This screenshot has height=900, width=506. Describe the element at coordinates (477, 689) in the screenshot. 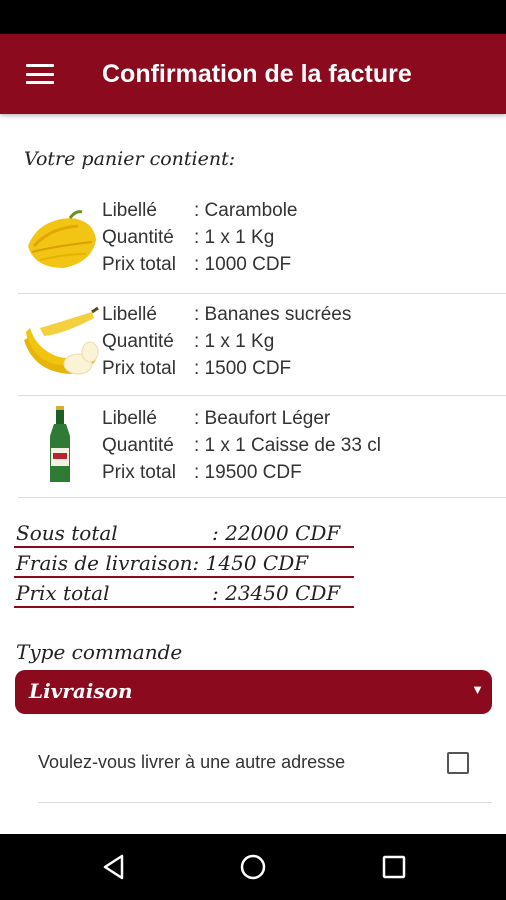

I see `dropdown-caret-icon: ▼` at that location.